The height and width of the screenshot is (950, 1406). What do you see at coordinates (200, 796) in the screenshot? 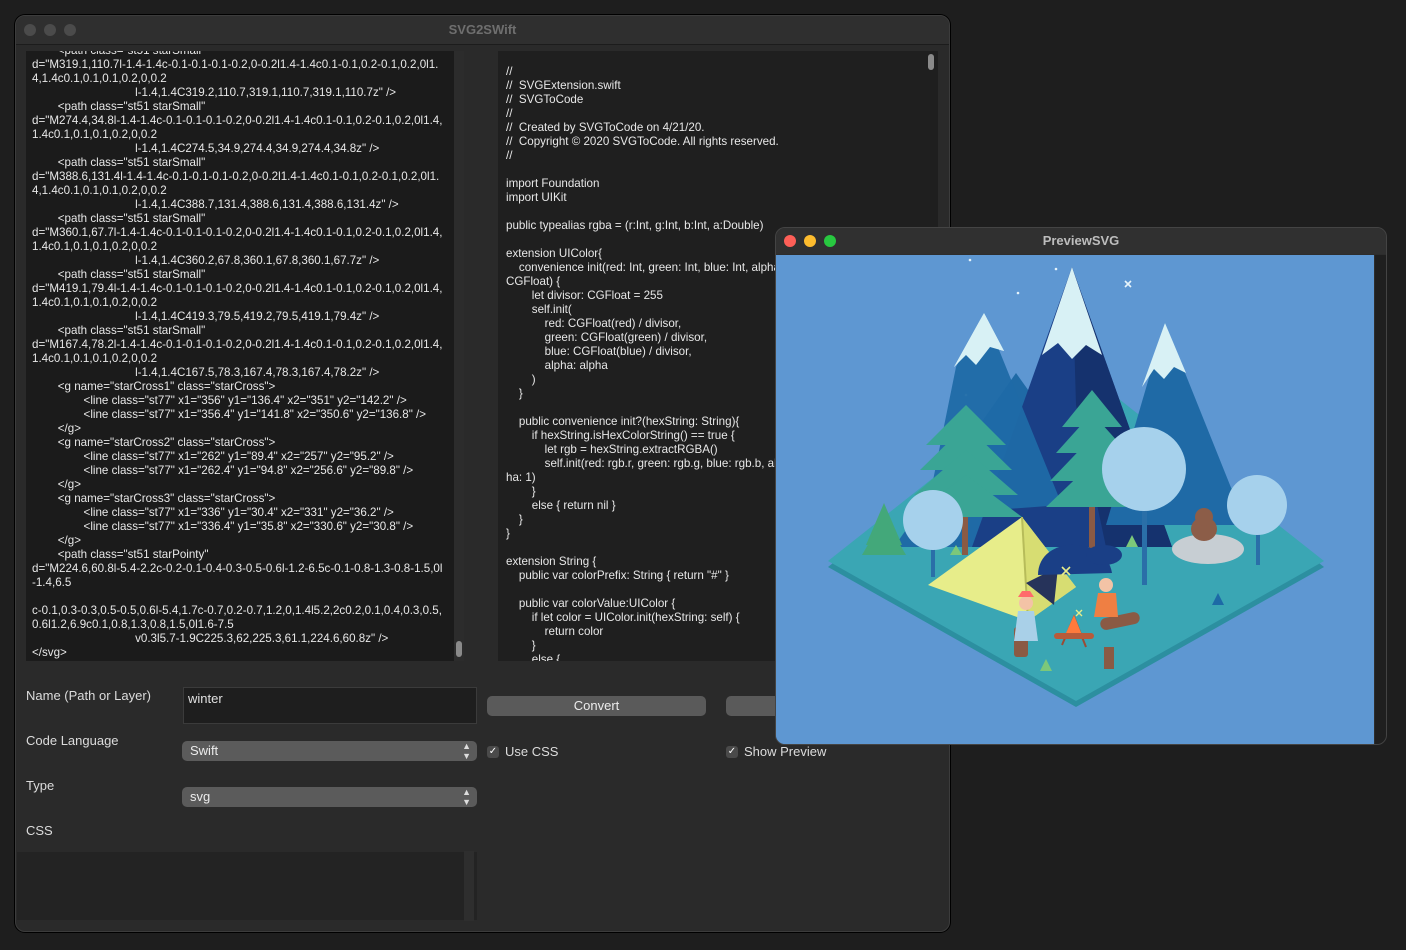
I see `type-value: svg` at bounding box center [200, 796].